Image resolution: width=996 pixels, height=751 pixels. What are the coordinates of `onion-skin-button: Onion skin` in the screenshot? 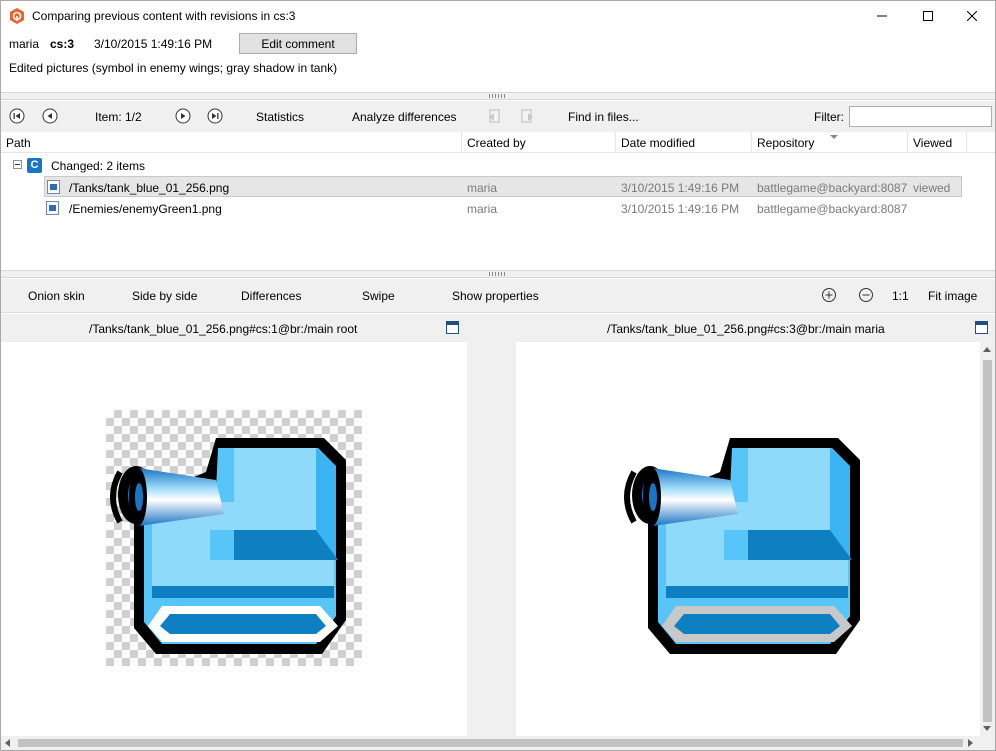 It's located at (56, 296).